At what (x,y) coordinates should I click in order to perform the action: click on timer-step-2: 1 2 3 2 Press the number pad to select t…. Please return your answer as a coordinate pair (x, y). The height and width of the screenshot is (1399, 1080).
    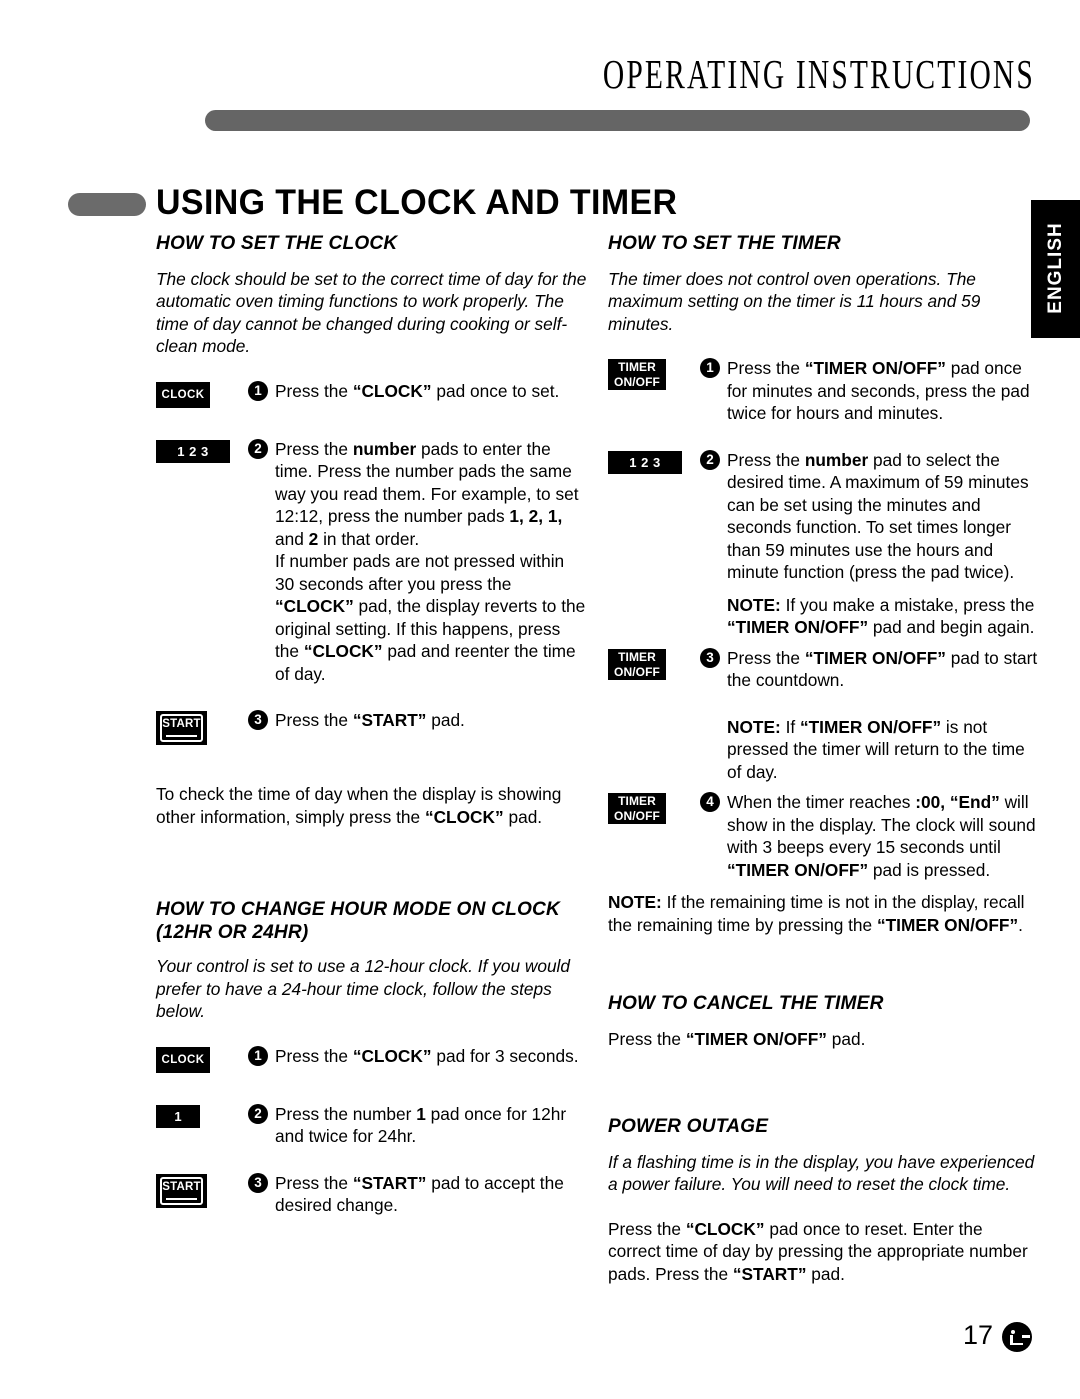
    Looking at the image, I should click on (824, 516).